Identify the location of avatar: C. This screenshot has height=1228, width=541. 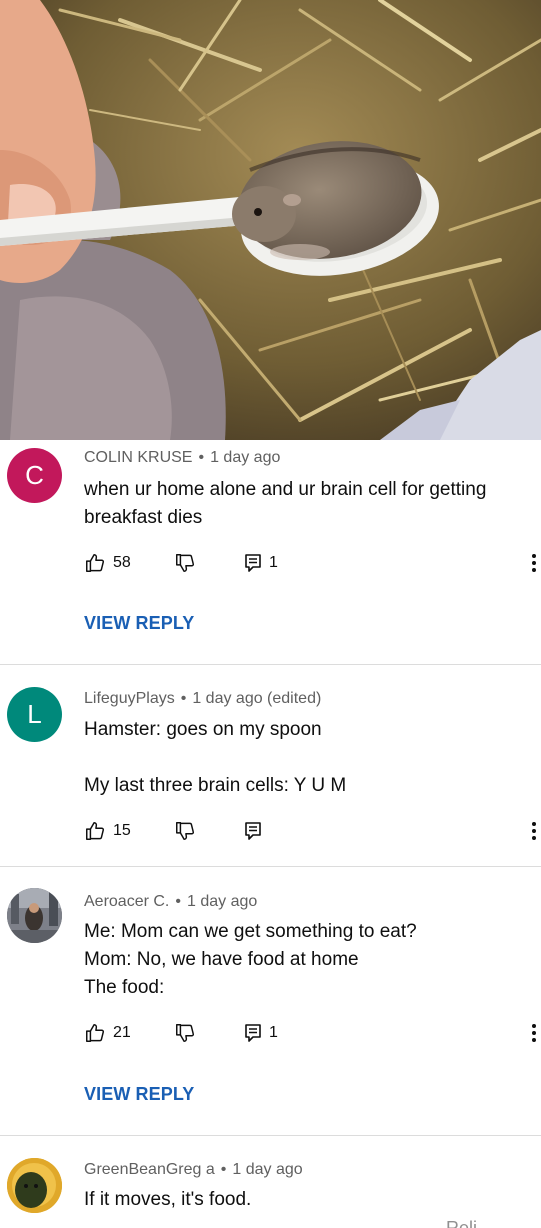
(34, 475).